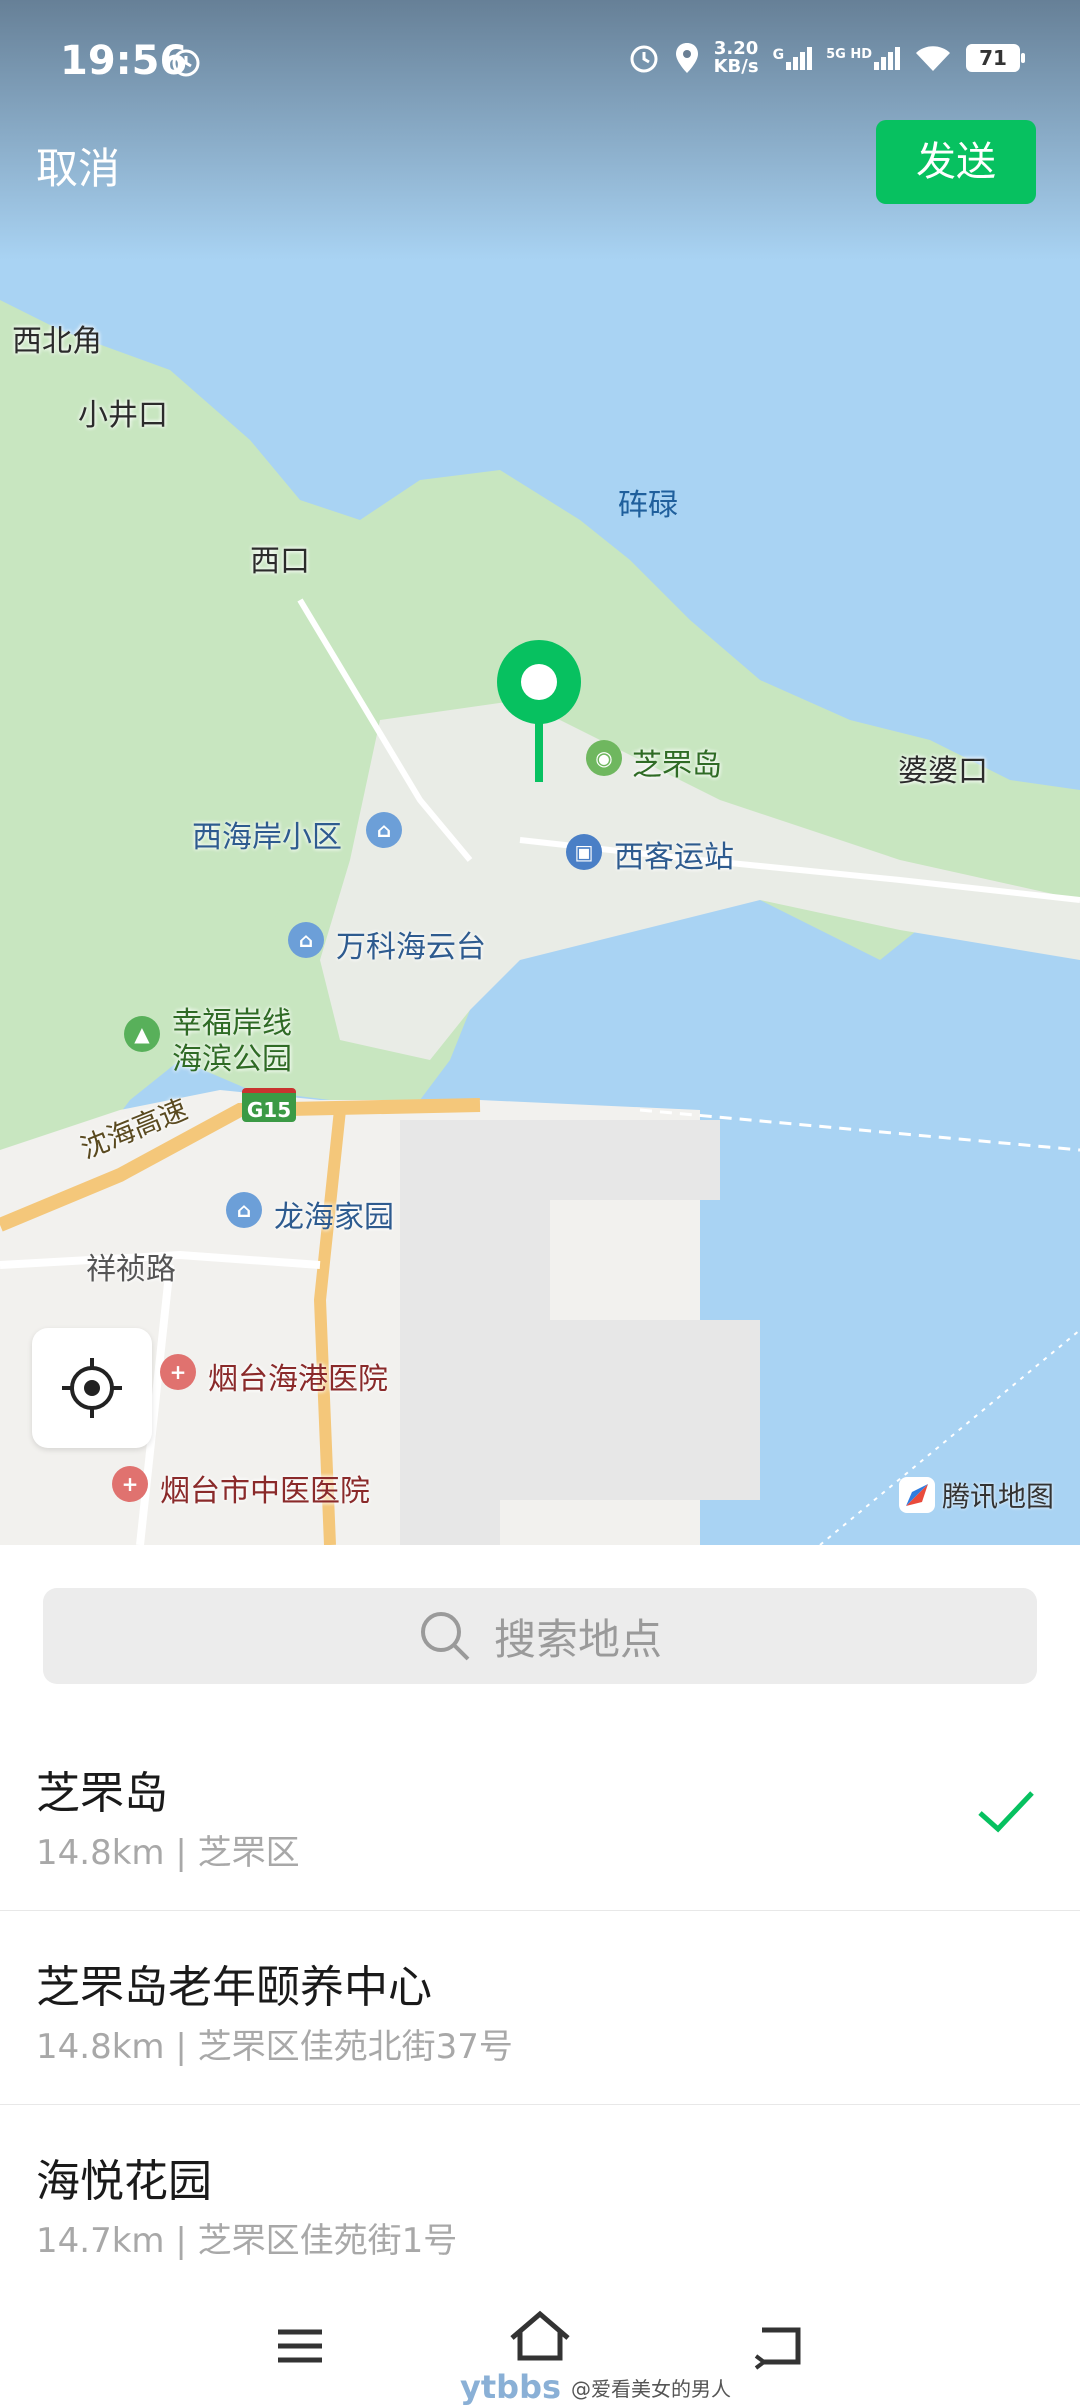 The image size is (1080, 2408). Describe the element at coordinates (539, 711) in the screenshot. I see `location-pin-icon` at that location.